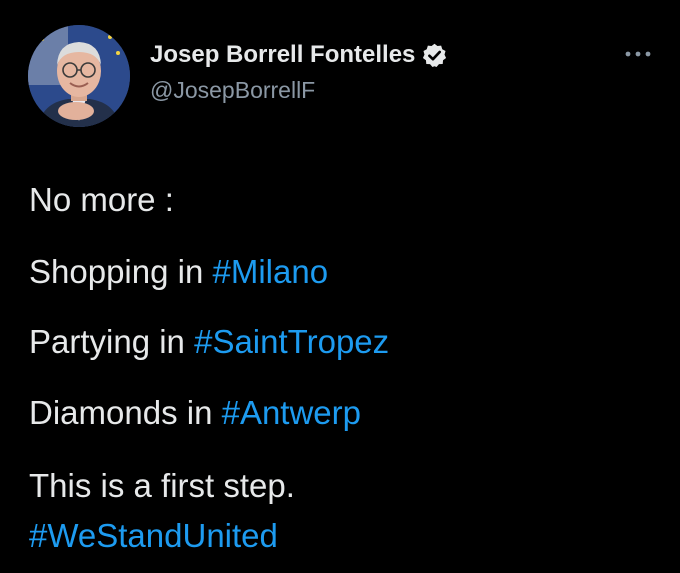 This screenshot has height=573, width=680. I want to click on tweet-line-text: Partying in, so click(112, 341).